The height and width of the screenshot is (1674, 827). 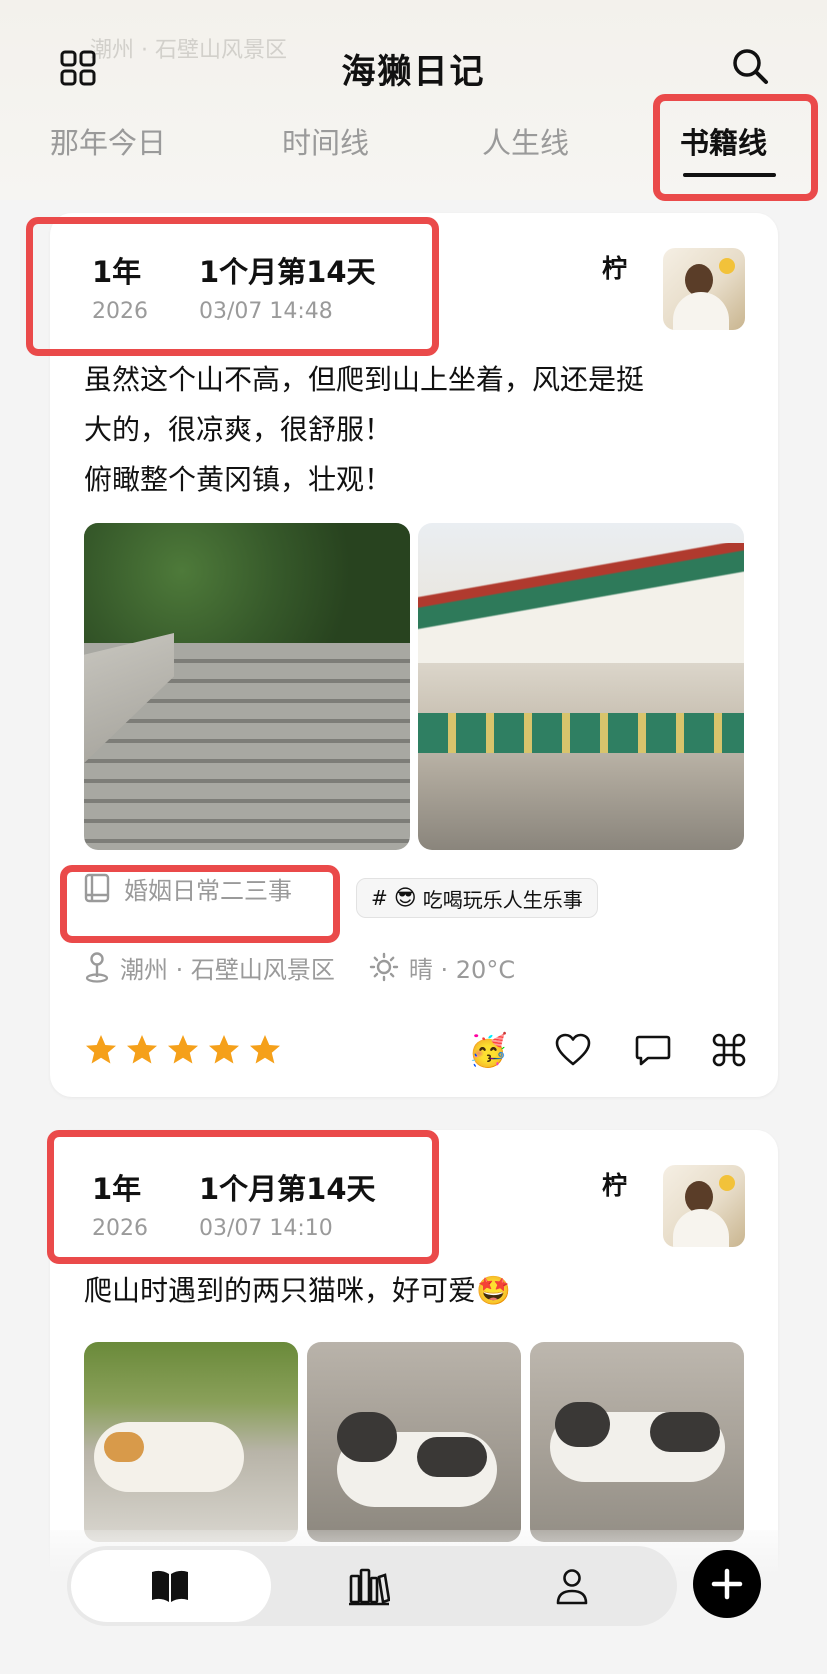 What do you see at coordinates (525, 141) in the screenshot?
I see `tab-lifeline: 人生线` at bounding box center [525, 141].